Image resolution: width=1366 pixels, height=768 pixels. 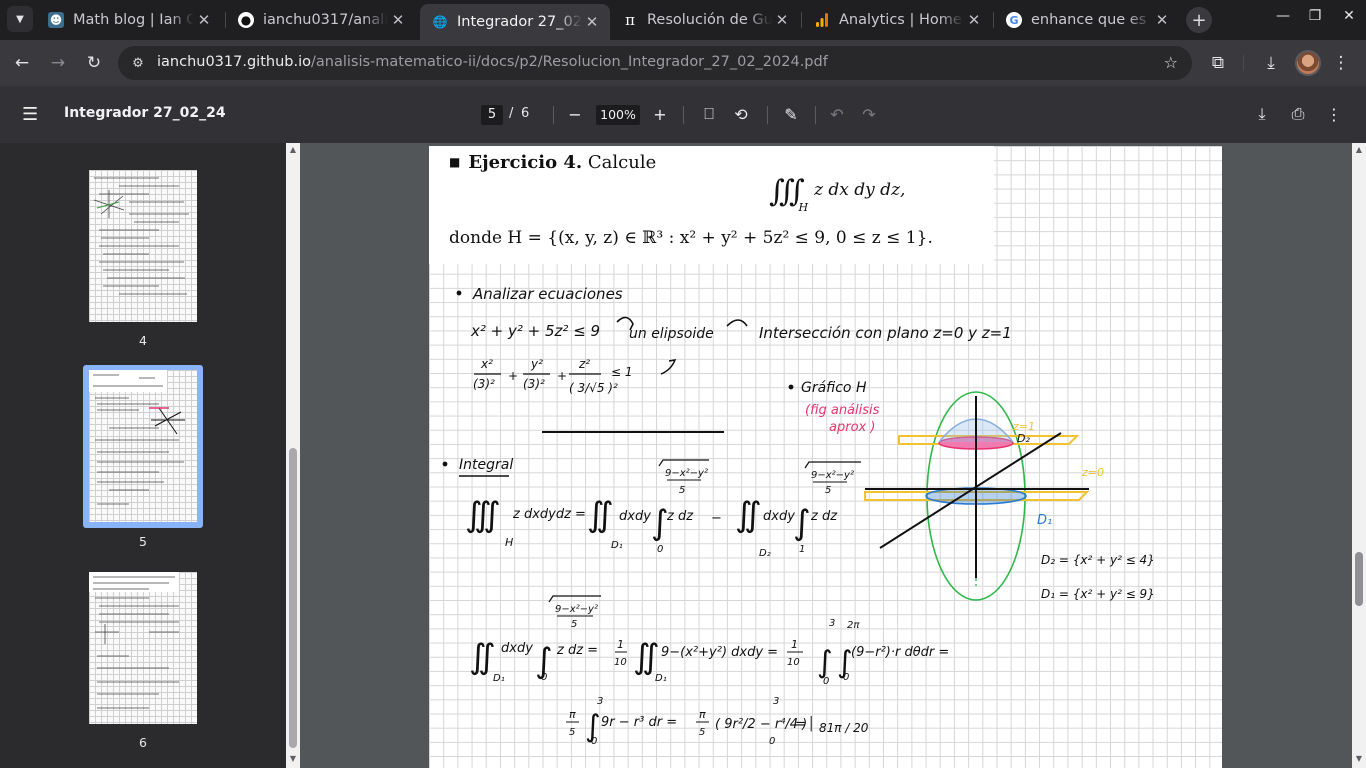 I want to click on hw-graph-note-2: aprox ), so click(x=852, y=427).